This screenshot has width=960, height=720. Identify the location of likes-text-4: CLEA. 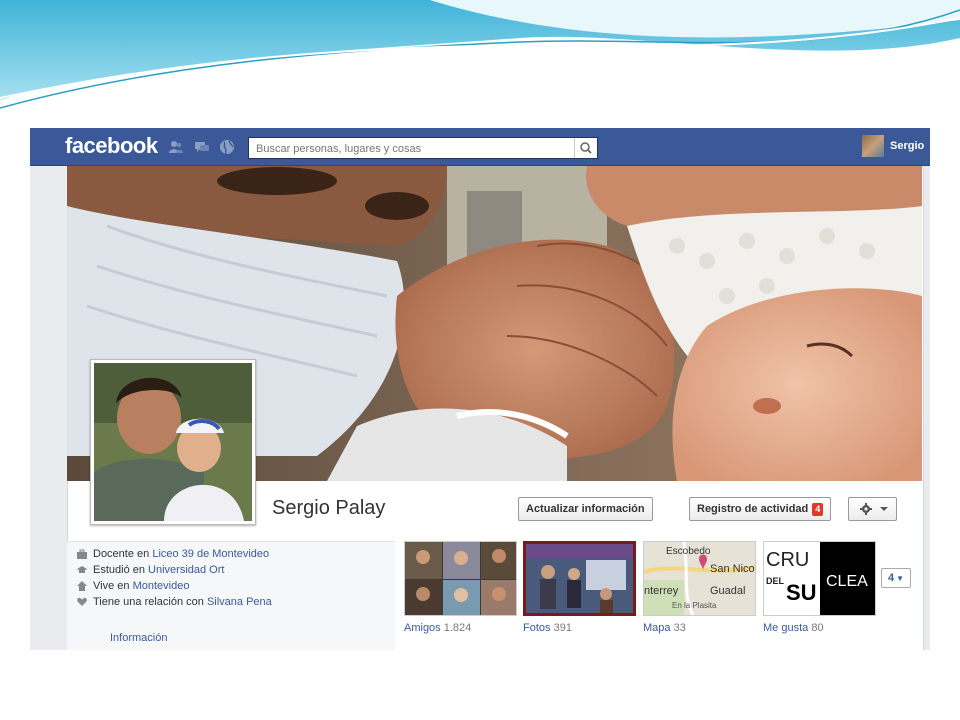
(847, 581).